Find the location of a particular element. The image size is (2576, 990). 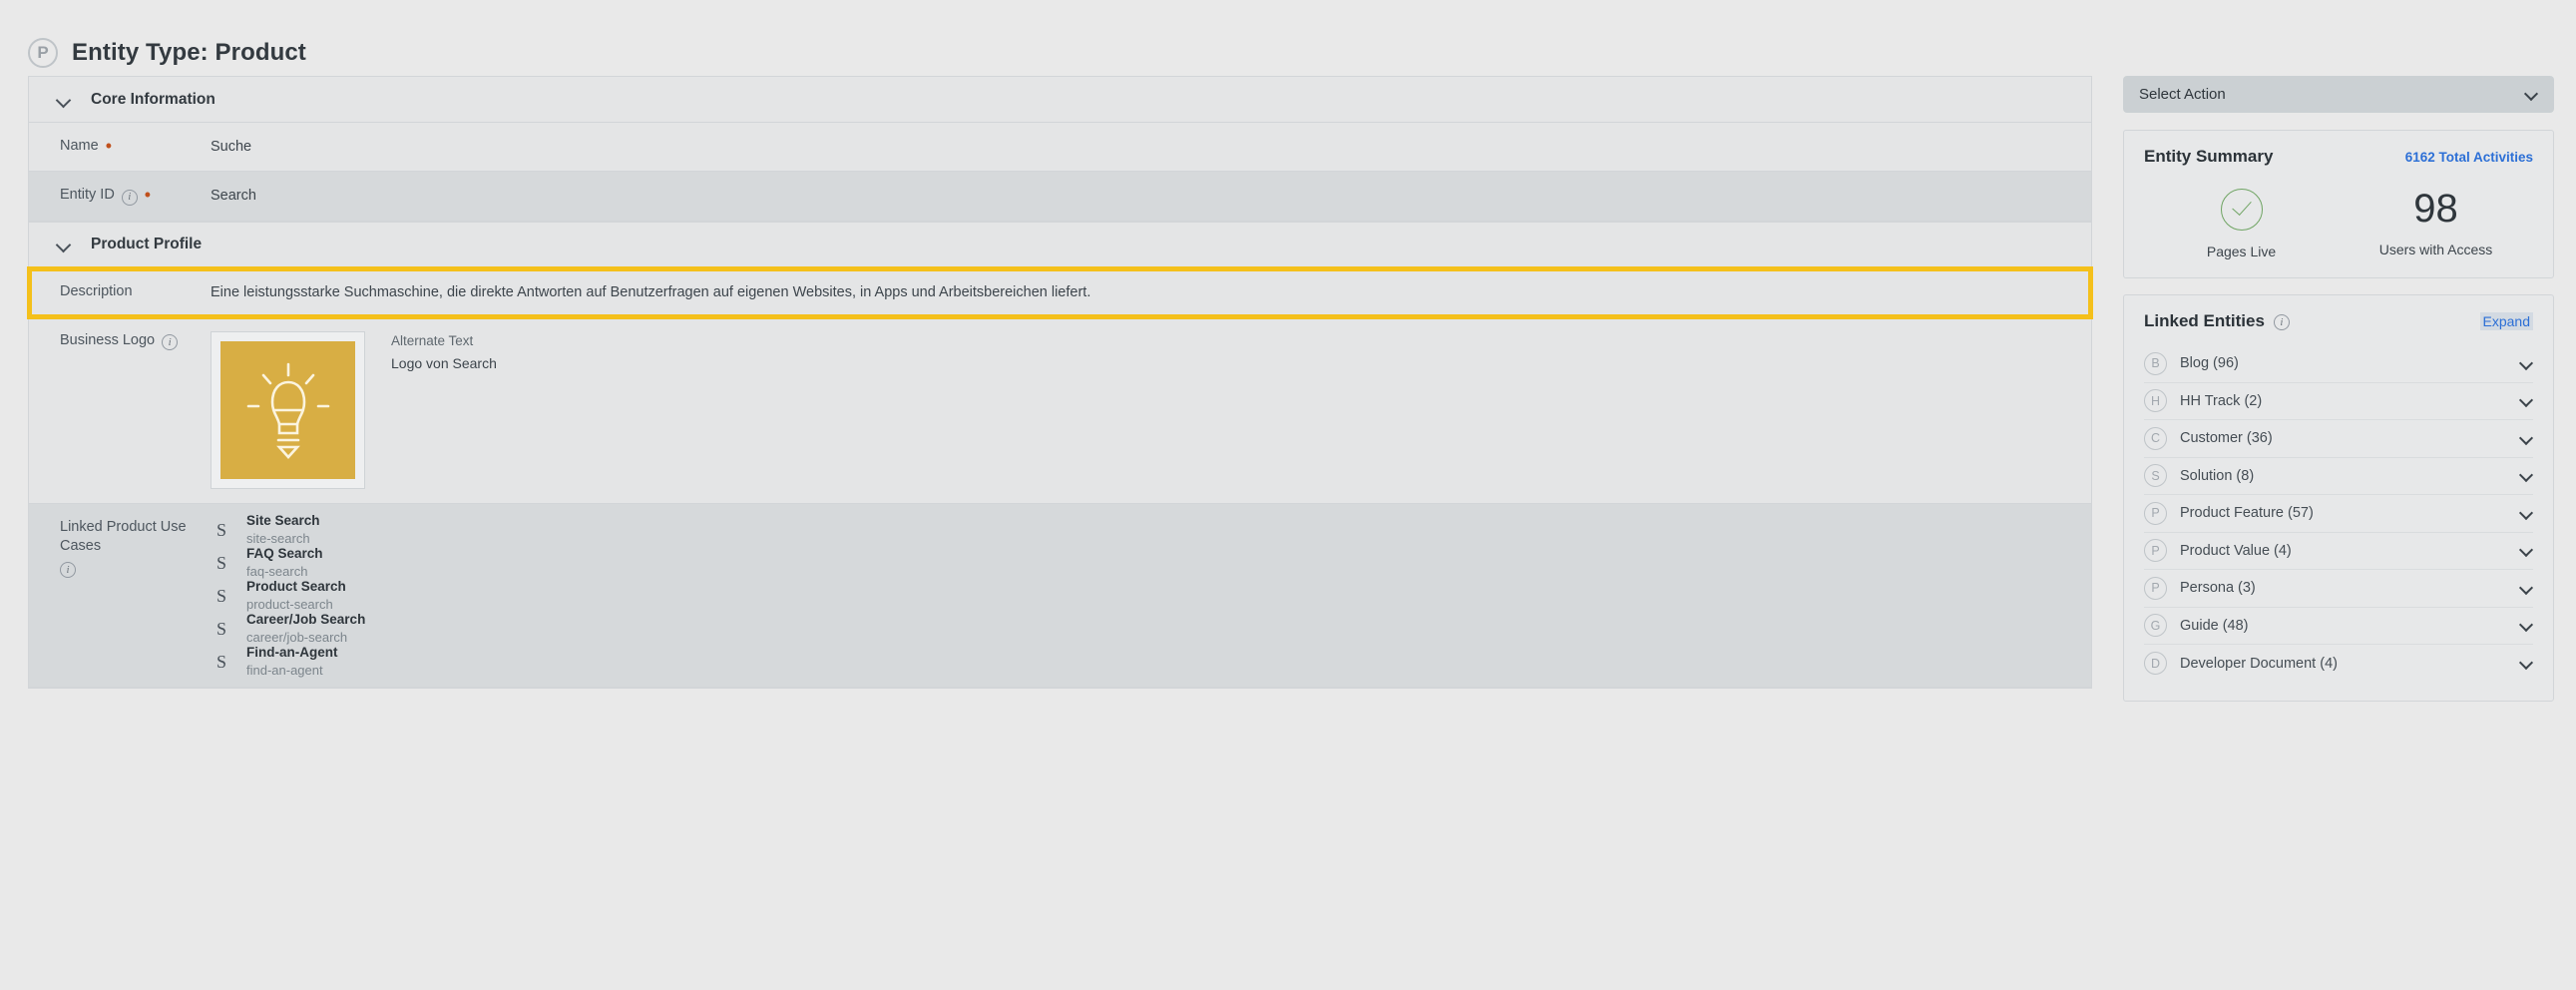

linked-entity-label: Developer Document (4) is located at coordinates (2259, 663).